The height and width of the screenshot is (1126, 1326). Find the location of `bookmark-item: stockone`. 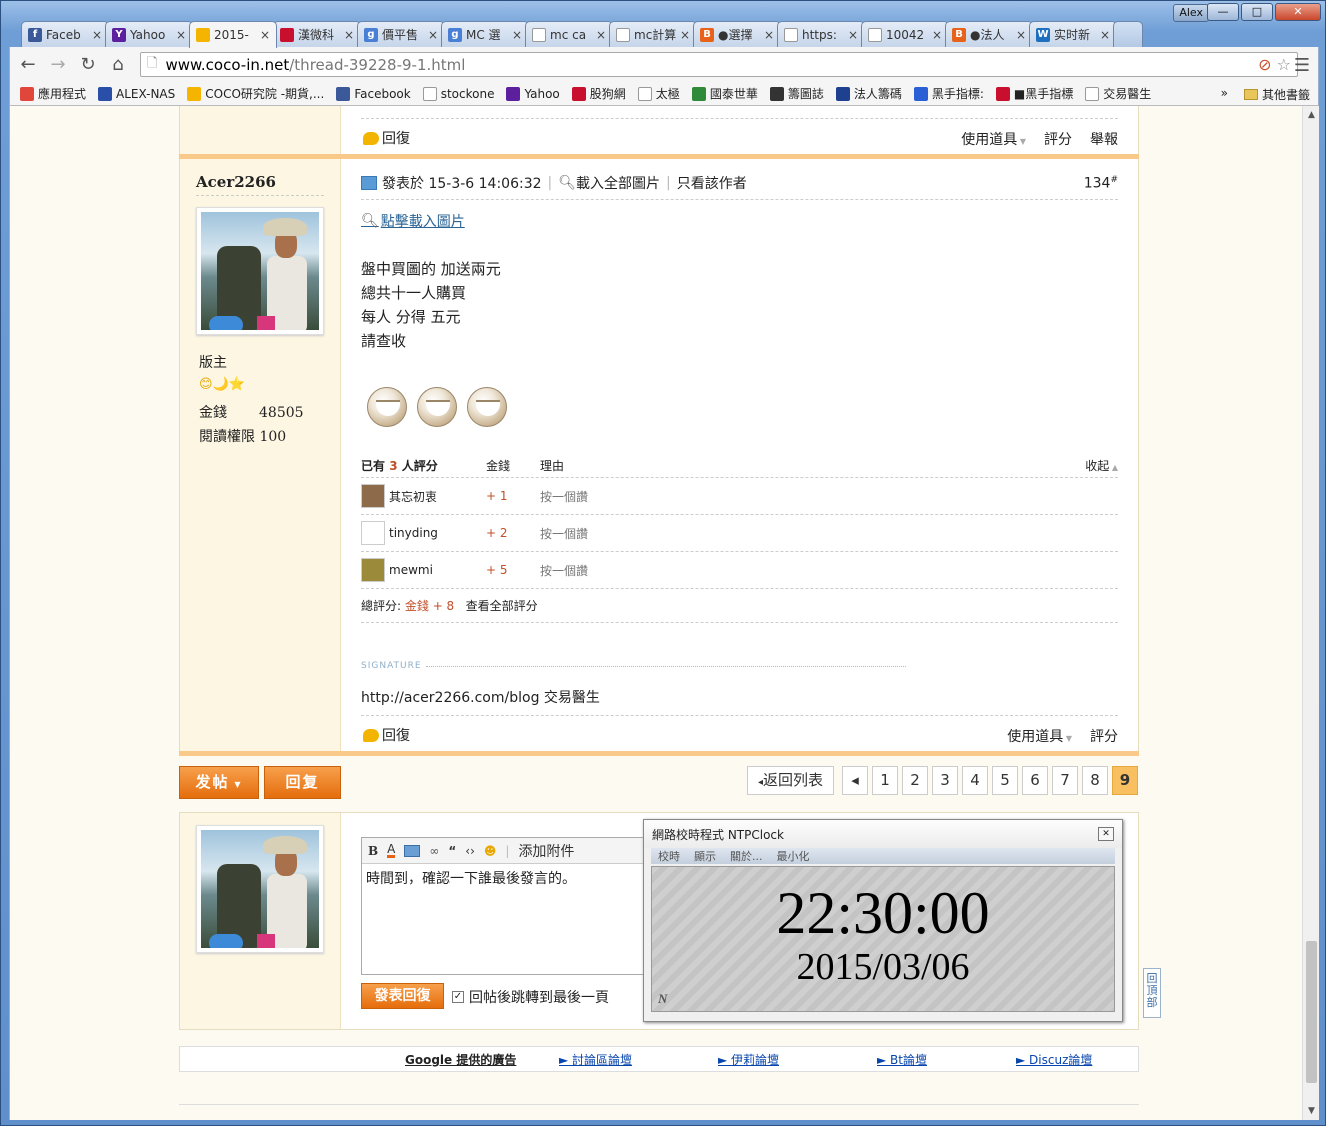

bookmark-item: stockone is located at coordinates (458, 93).